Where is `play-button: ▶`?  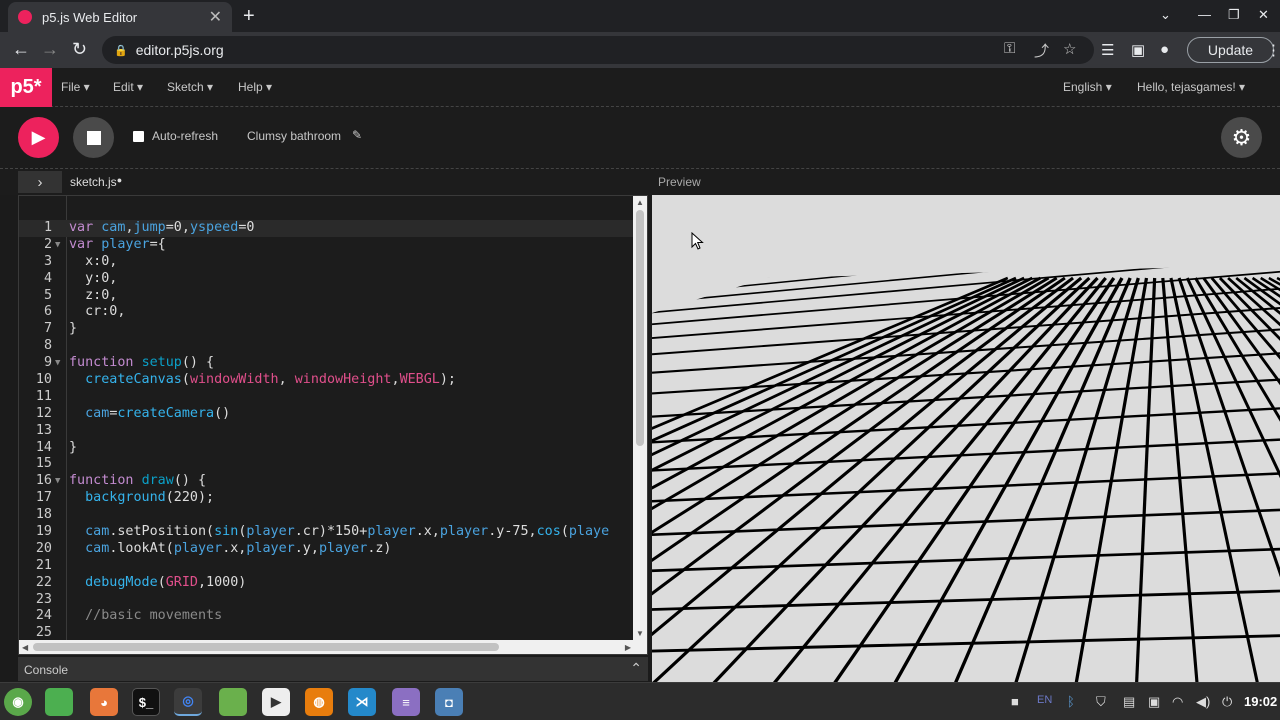 play-button: ▶ is located at coordinates (38, 137).